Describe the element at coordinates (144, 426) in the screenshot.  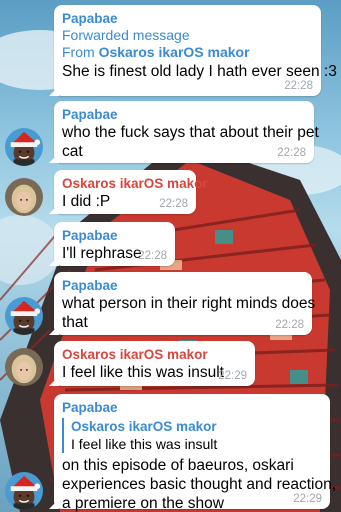
I see `reply-quote-name: Oskaros ikarOS makor` at that location.